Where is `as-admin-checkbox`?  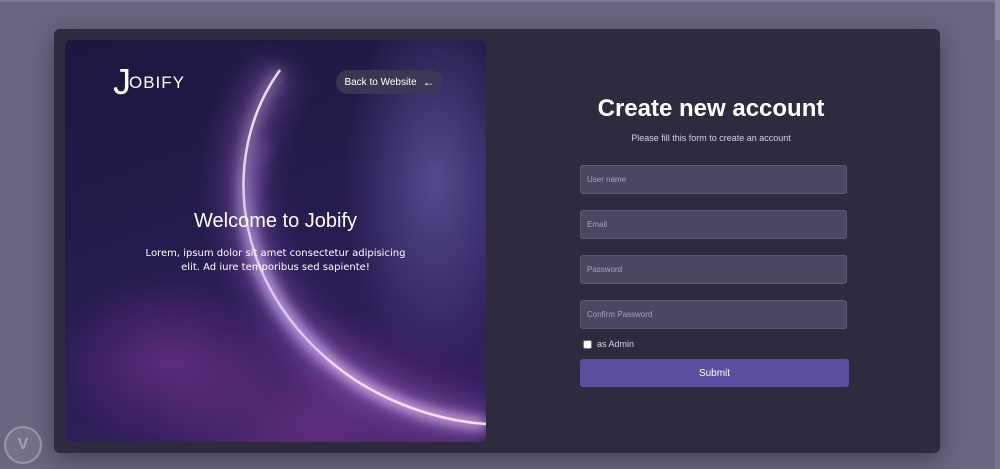 as-admin-checkbox is located at coordinates (587, 344).